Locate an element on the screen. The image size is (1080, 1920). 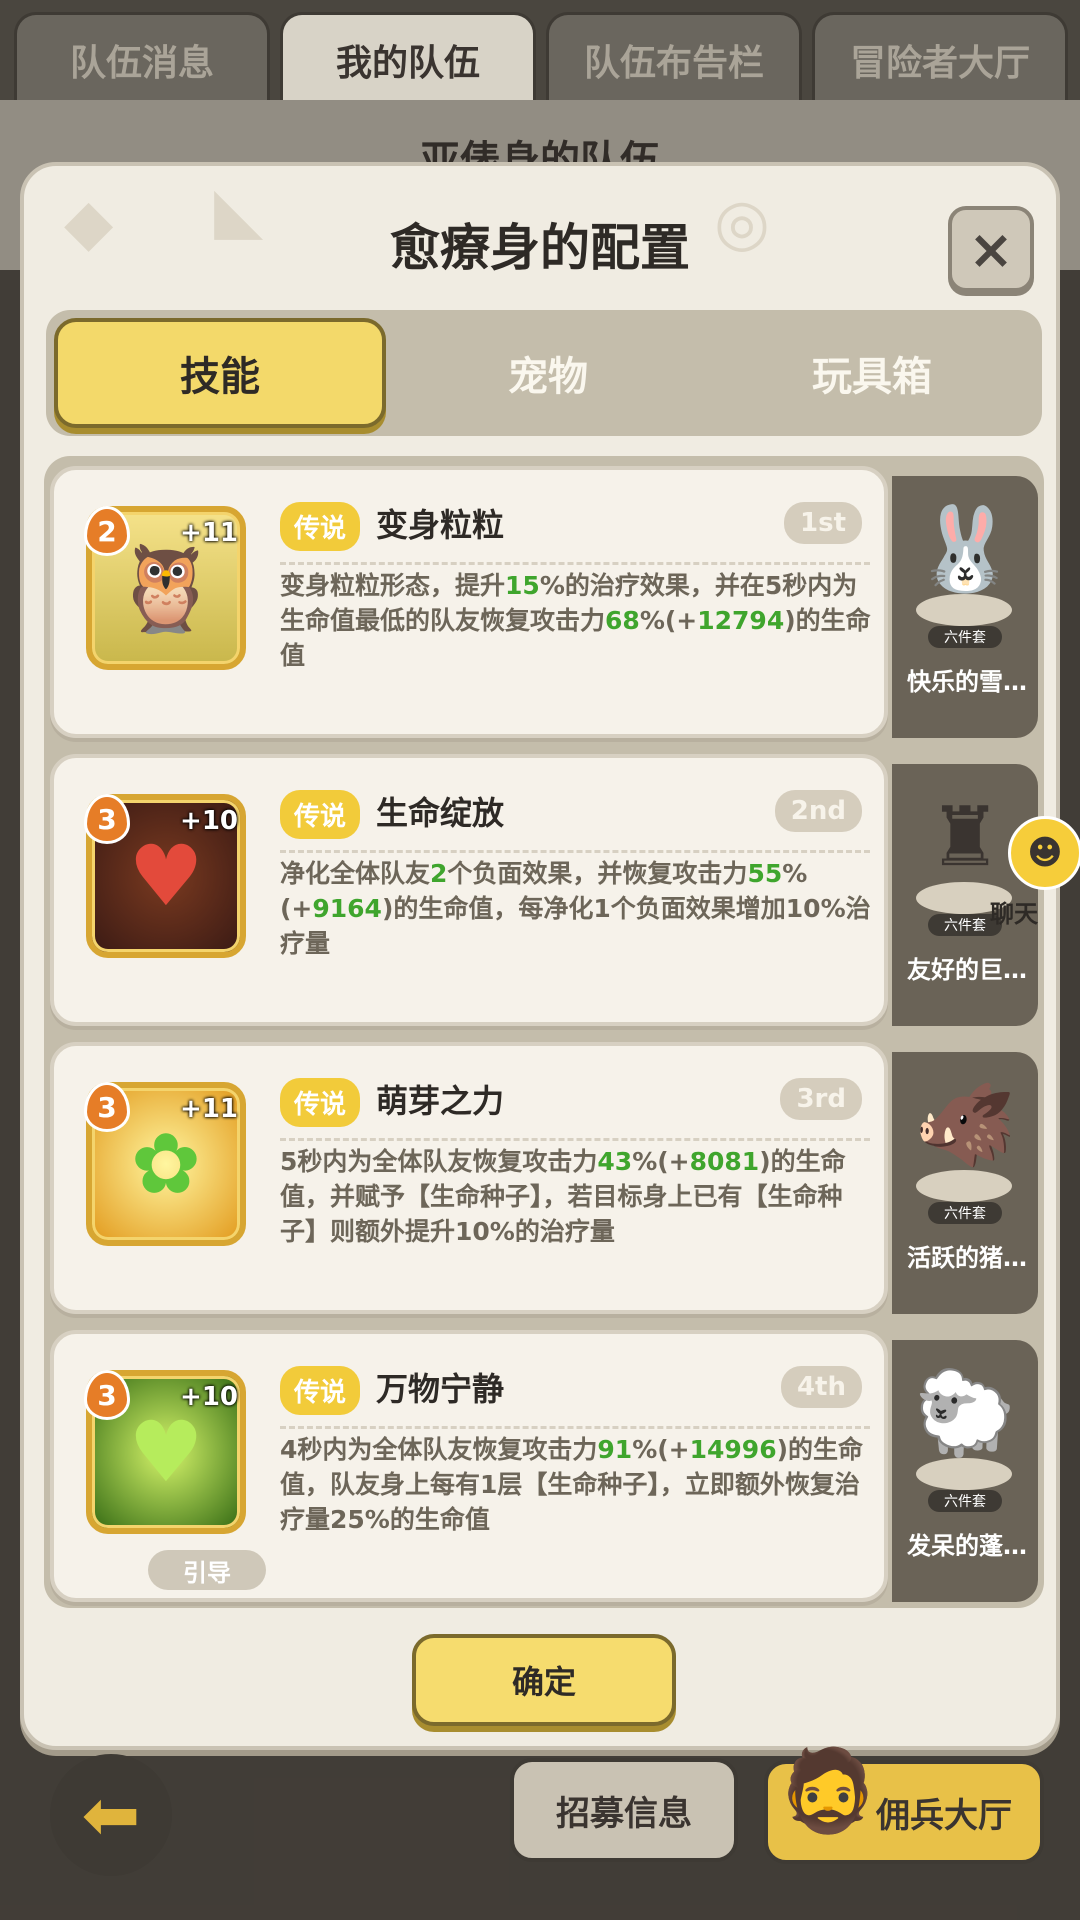
smiley-icon: ☻ is located at coordinates (1044, 853).